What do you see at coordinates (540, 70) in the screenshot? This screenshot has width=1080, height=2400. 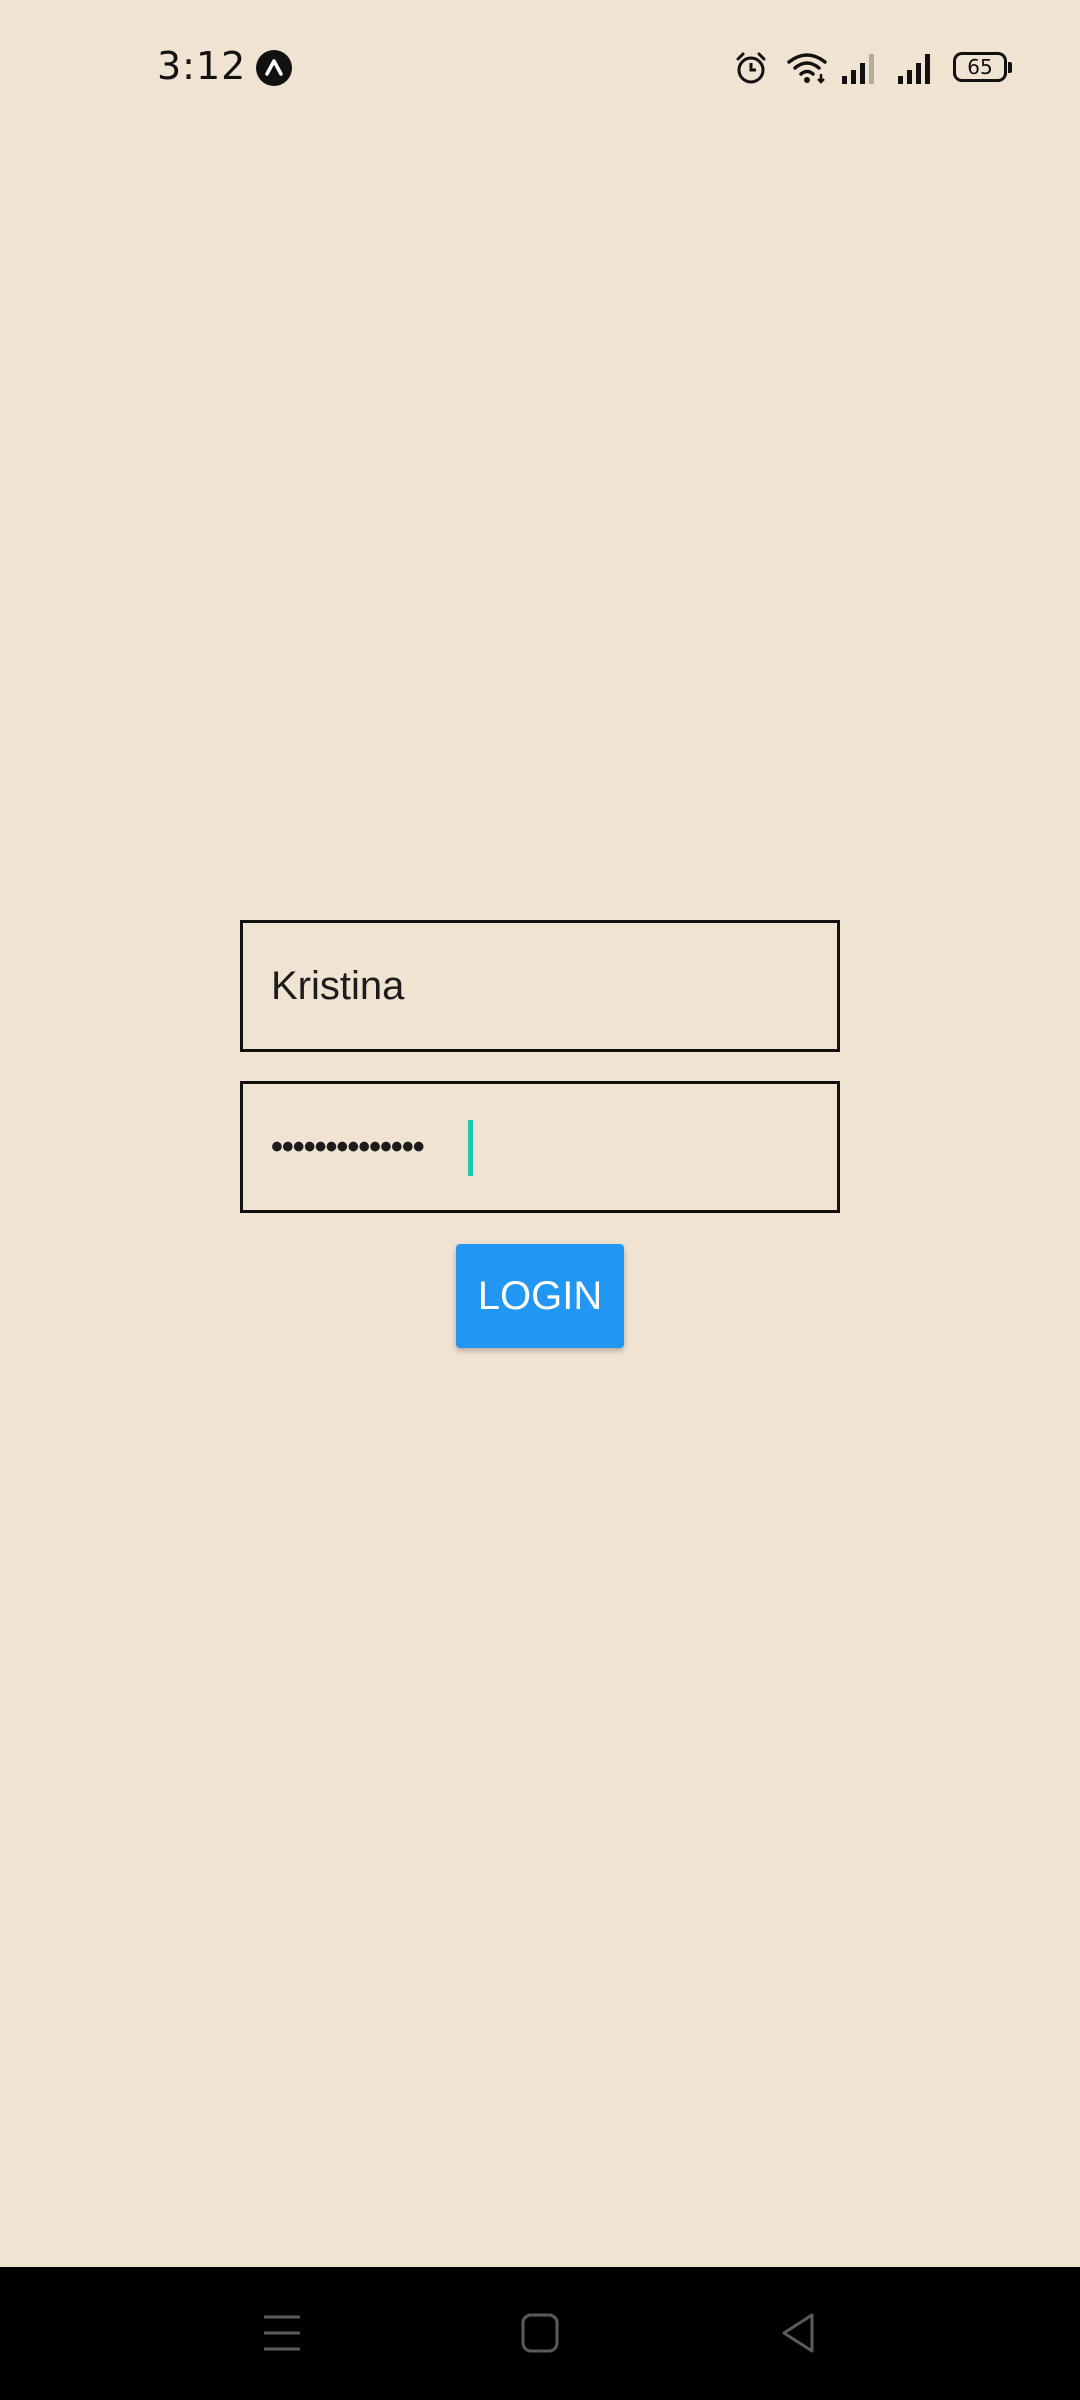 I see `status-bar: 3:12 65` at bounding box center [540, 70].